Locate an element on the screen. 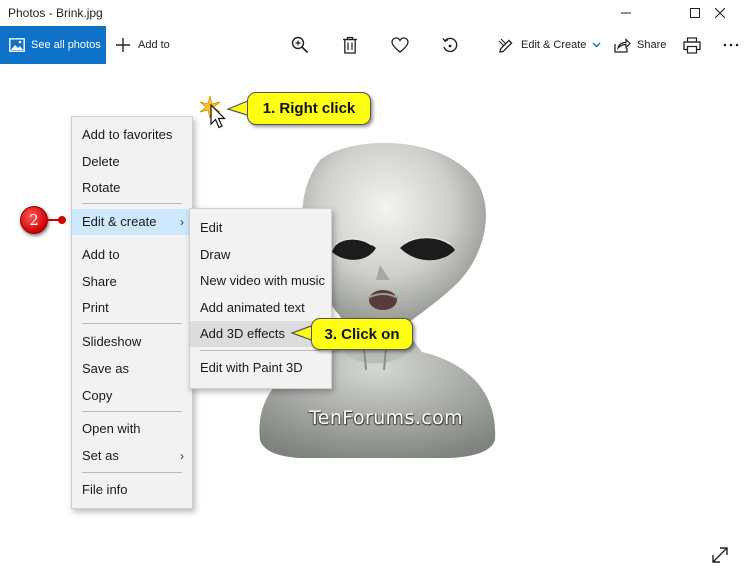  plus-icon is located at coordinates (123, 45).